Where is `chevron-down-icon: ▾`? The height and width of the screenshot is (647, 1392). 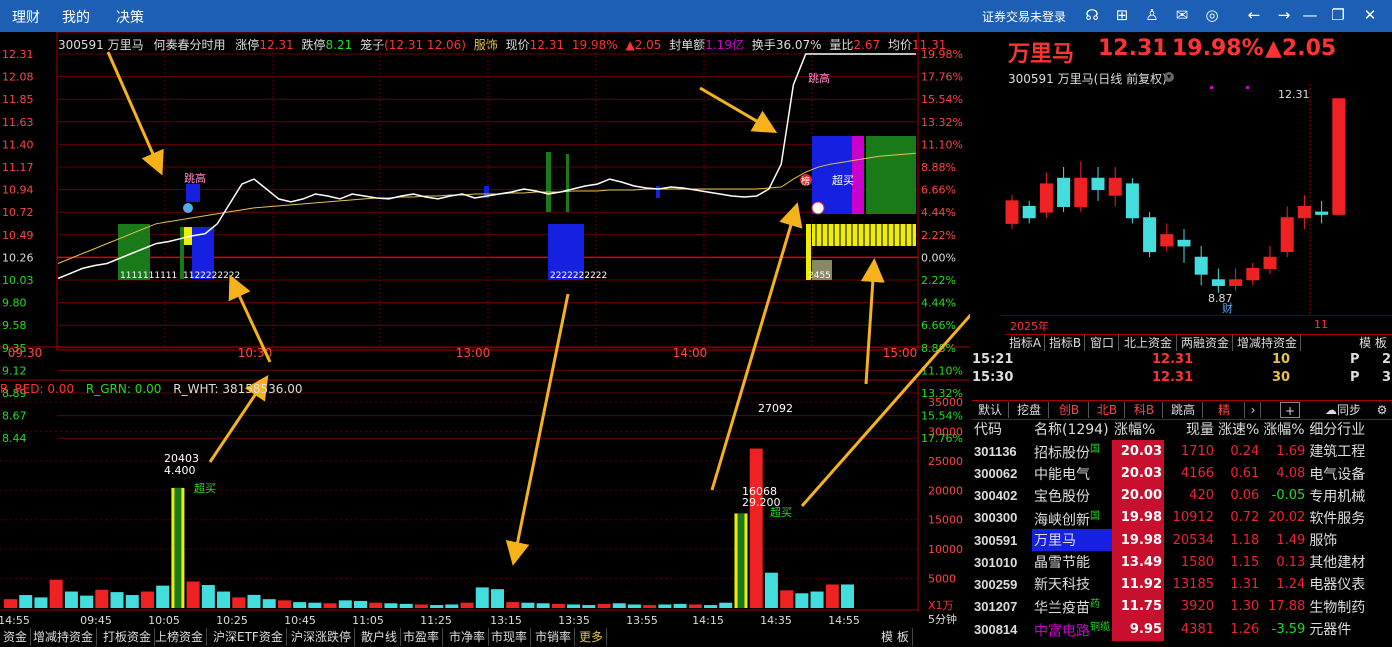 chevron-down-icon: ▾ is located at coordinates (1169, 77).